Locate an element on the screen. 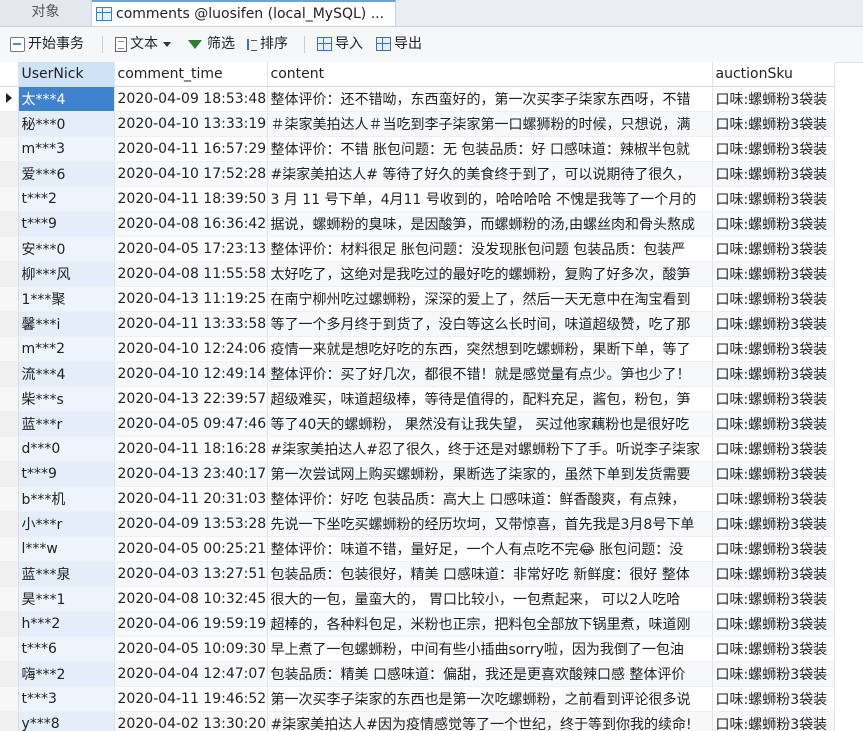  comment-time-cell: 2020-04-11 20:31:03 is located at coordinates (191, 499).